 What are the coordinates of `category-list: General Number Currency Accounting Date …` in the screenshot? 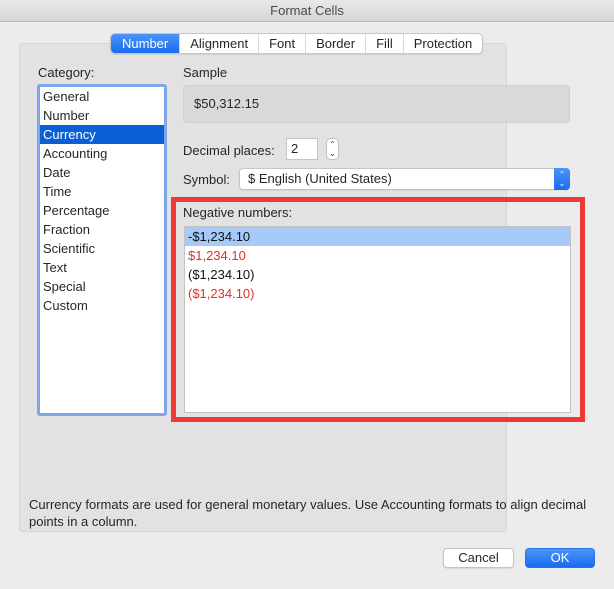 It's located at (102, 250).